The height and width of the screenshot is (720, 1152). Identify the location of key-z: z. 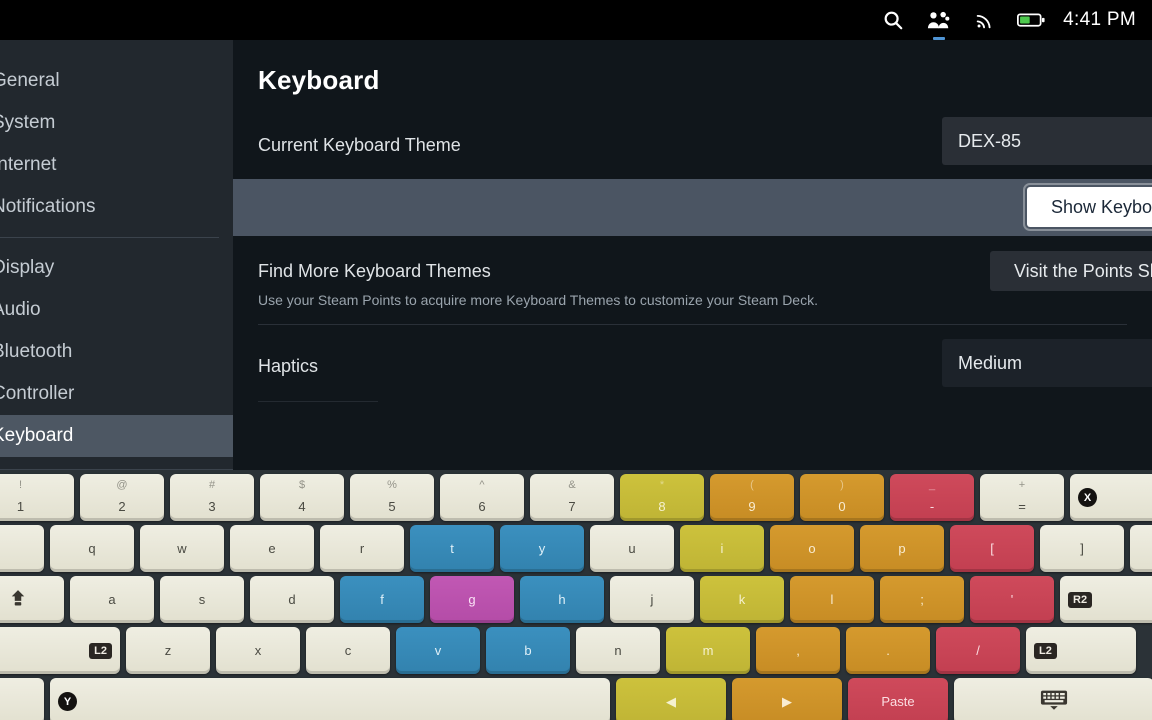
(168, 650).